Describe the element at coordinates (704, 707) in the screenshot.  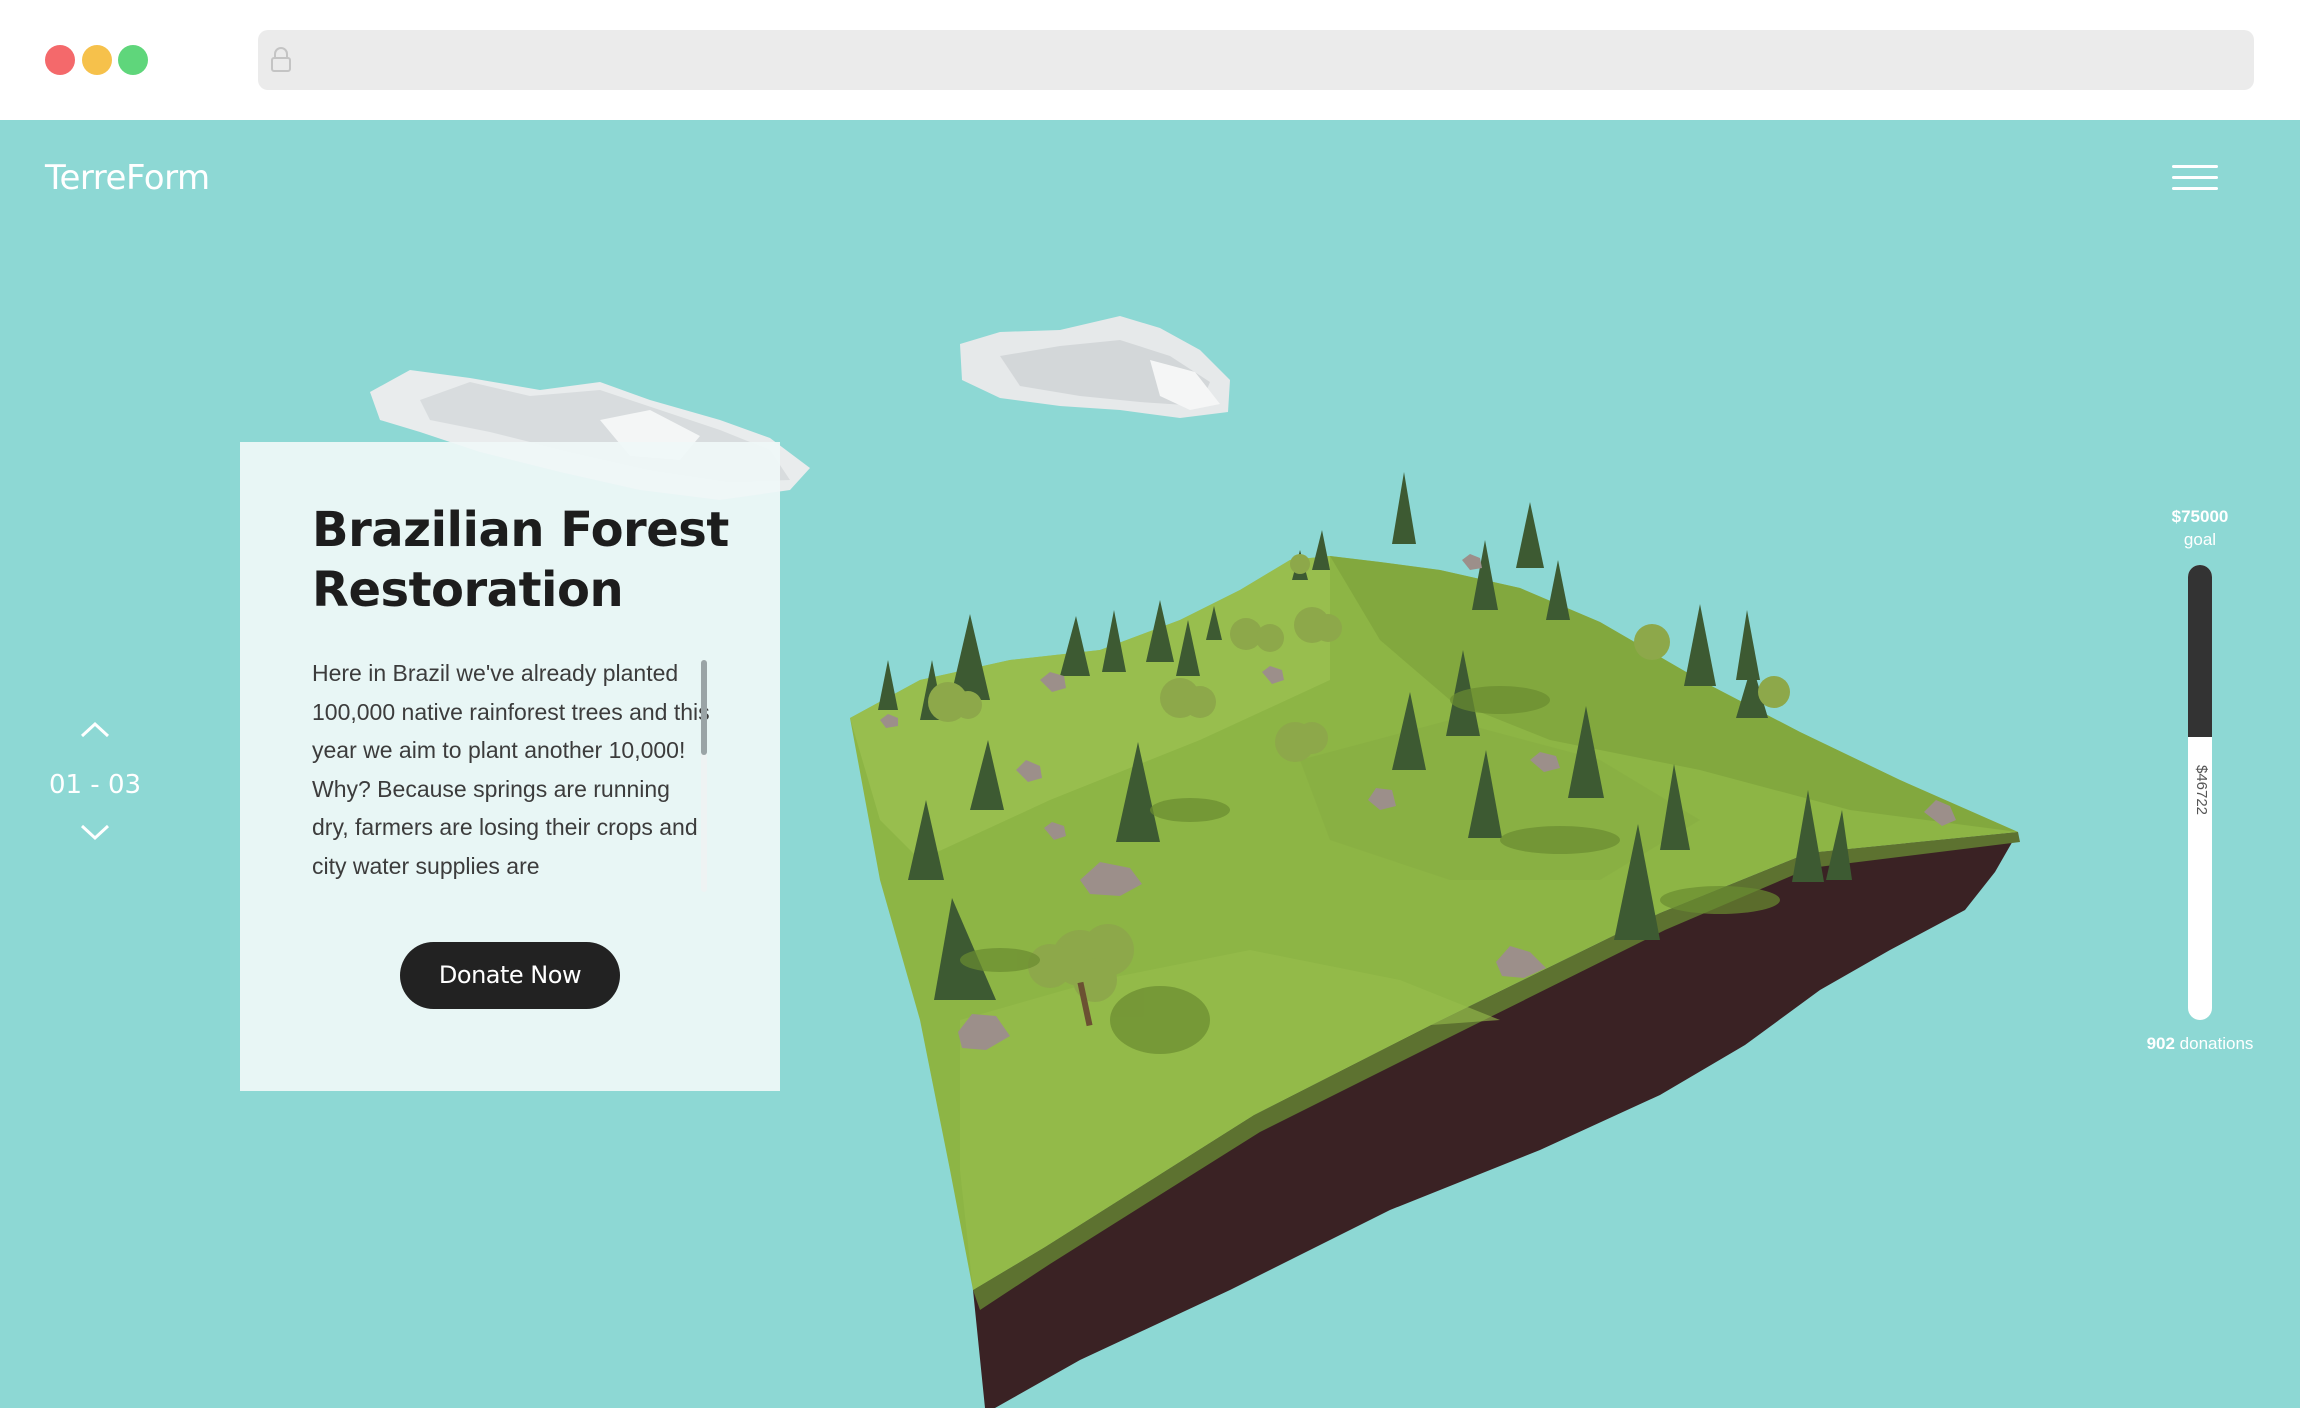
I see `description-scrollbar-thumb` at that location.